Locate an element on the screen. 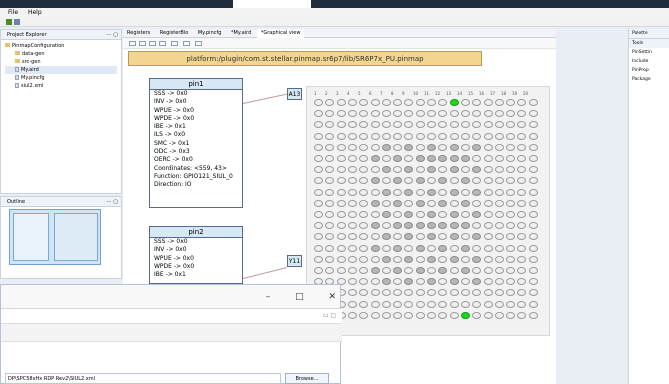 The image size is (669, 384). palette-item-pinprop: PinProp is located at coordinates (649, 70).